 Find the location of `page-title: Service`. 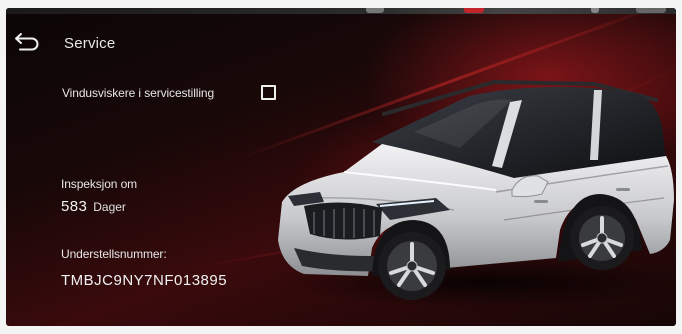

page-title: Service is located at coordinates (90, 43).